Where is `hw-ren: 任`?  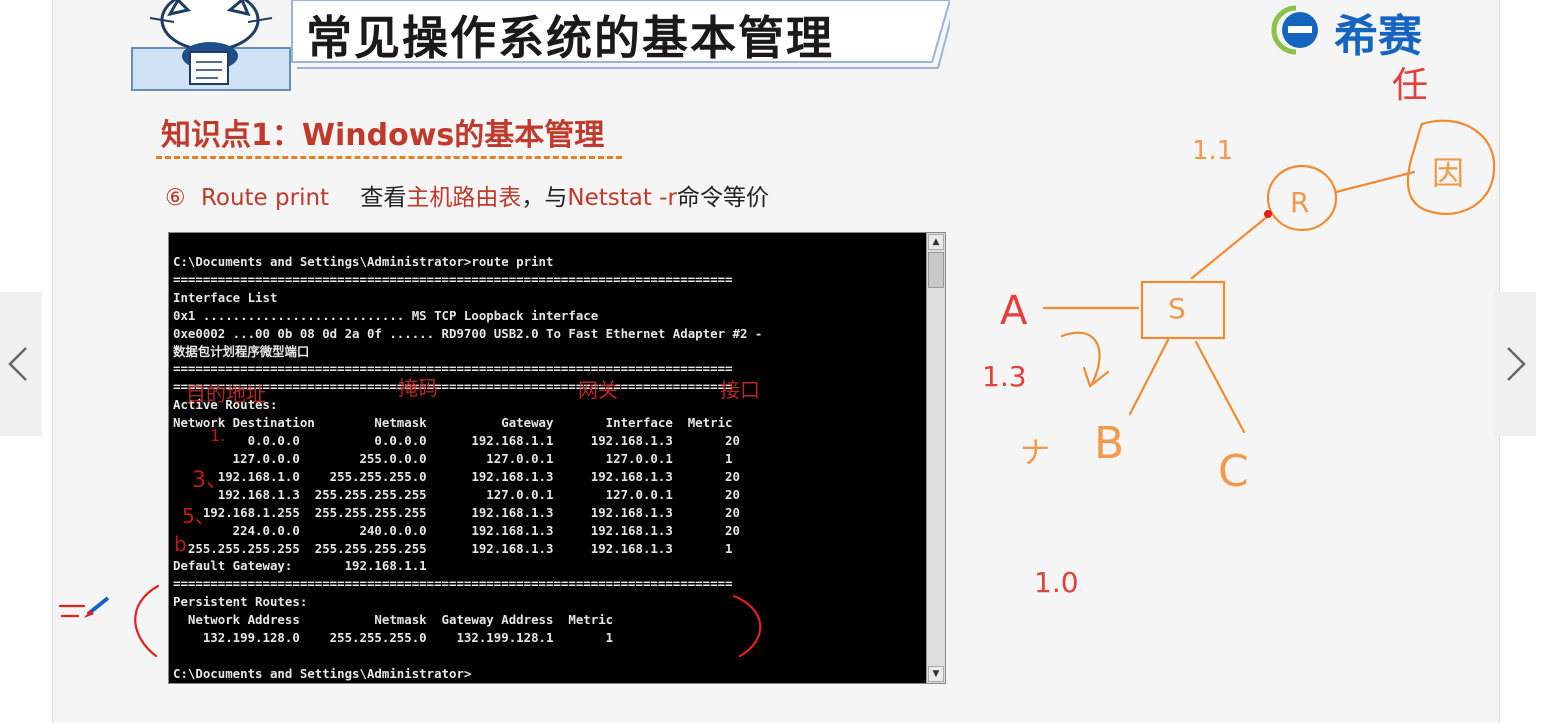
hw-ren: 任 is located at coordinates (1410, 85).